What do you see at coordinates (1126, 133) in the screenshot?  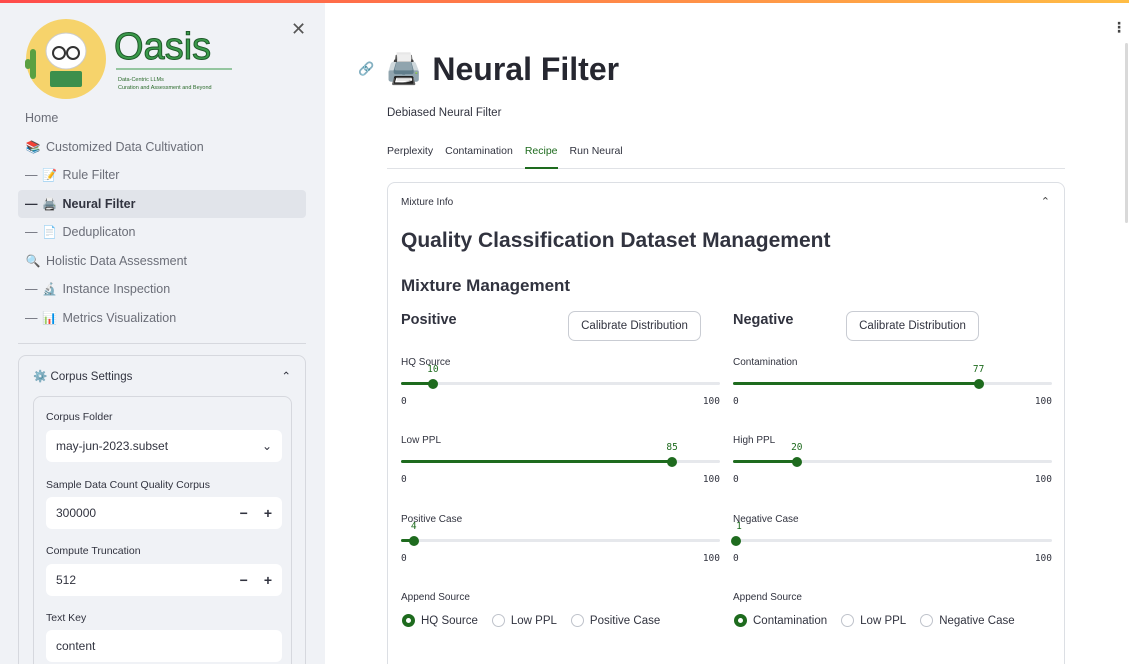 I see `scrollbar` at bounding box center [1126, 133].